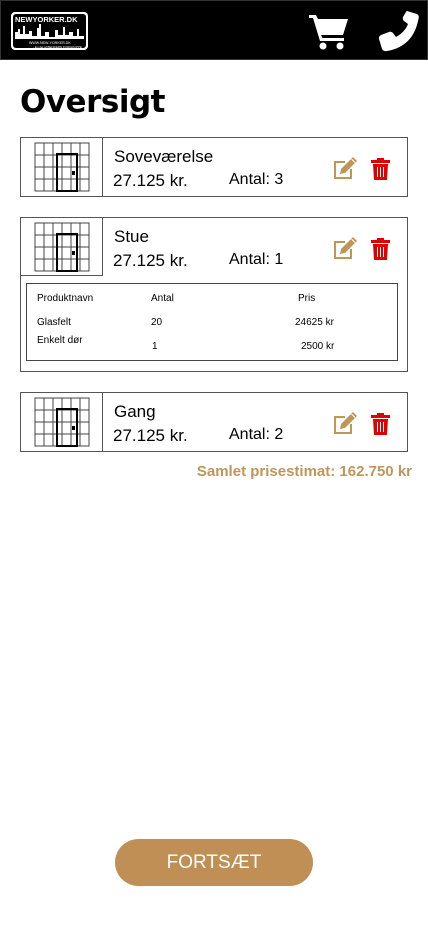 The height and width of the screenshot is (926, 428). Describe the element at coordinates (65, 298) in the screenshot. I see `column-header-product: Produktnavn` at that location.